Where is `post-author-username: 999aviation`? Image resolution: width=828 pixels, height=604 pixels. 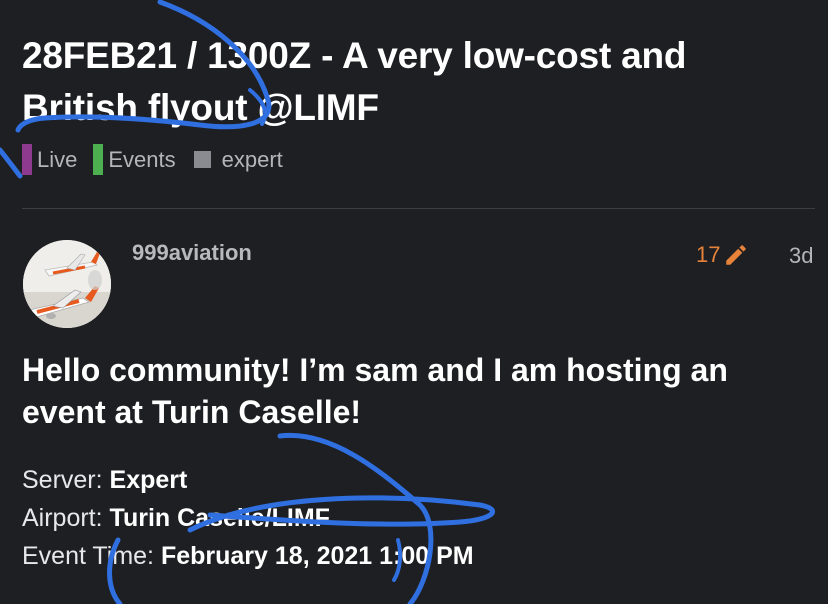 post-author-username: 999aviation is located at coordinates (192, 253).